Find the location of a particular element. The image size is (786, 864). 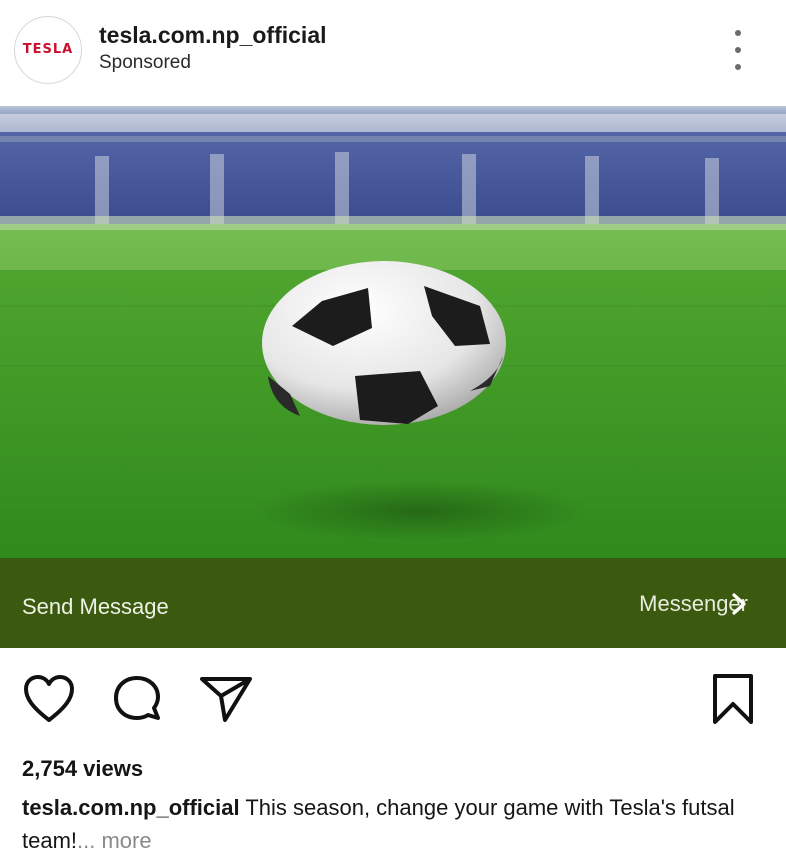

heart-icon is located at coordinates (49, 699).